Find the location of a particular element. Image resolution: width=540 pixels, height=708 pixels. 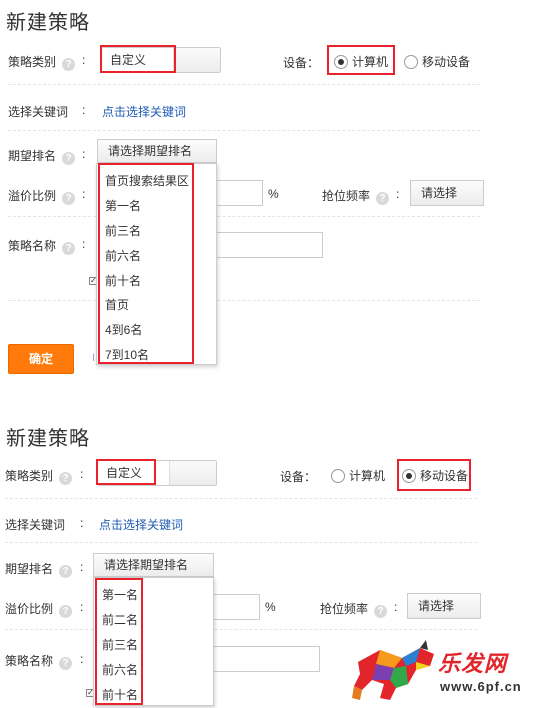

rank-dropdown: 第一名 前二名 前三名 前六名 前十名 is located at coordinates (153, 641).